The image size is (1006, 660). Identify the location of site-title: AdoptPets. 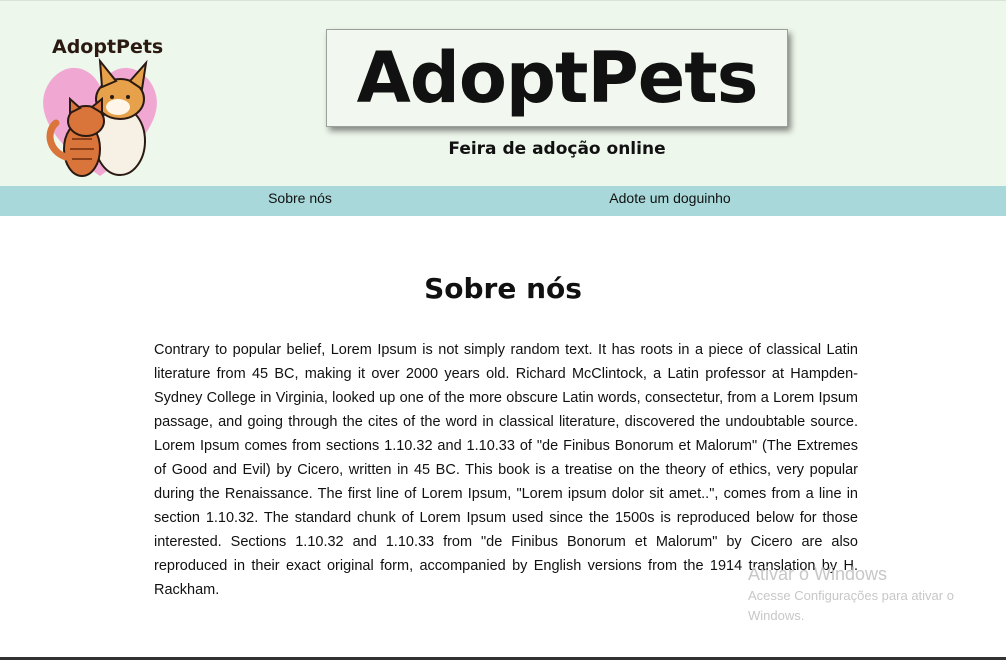
(557, 78).